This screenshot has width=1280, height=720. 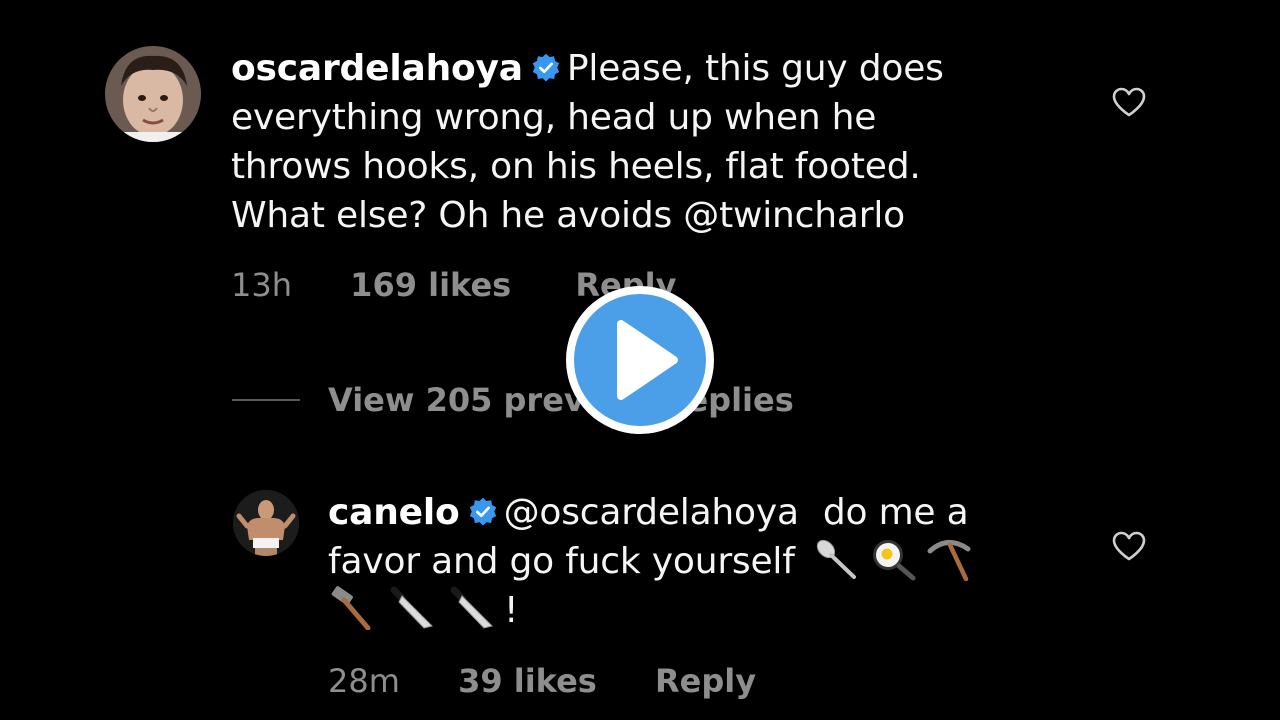 I want to click on mention-link: @oscardelahoya, so click(x=651, y=512).